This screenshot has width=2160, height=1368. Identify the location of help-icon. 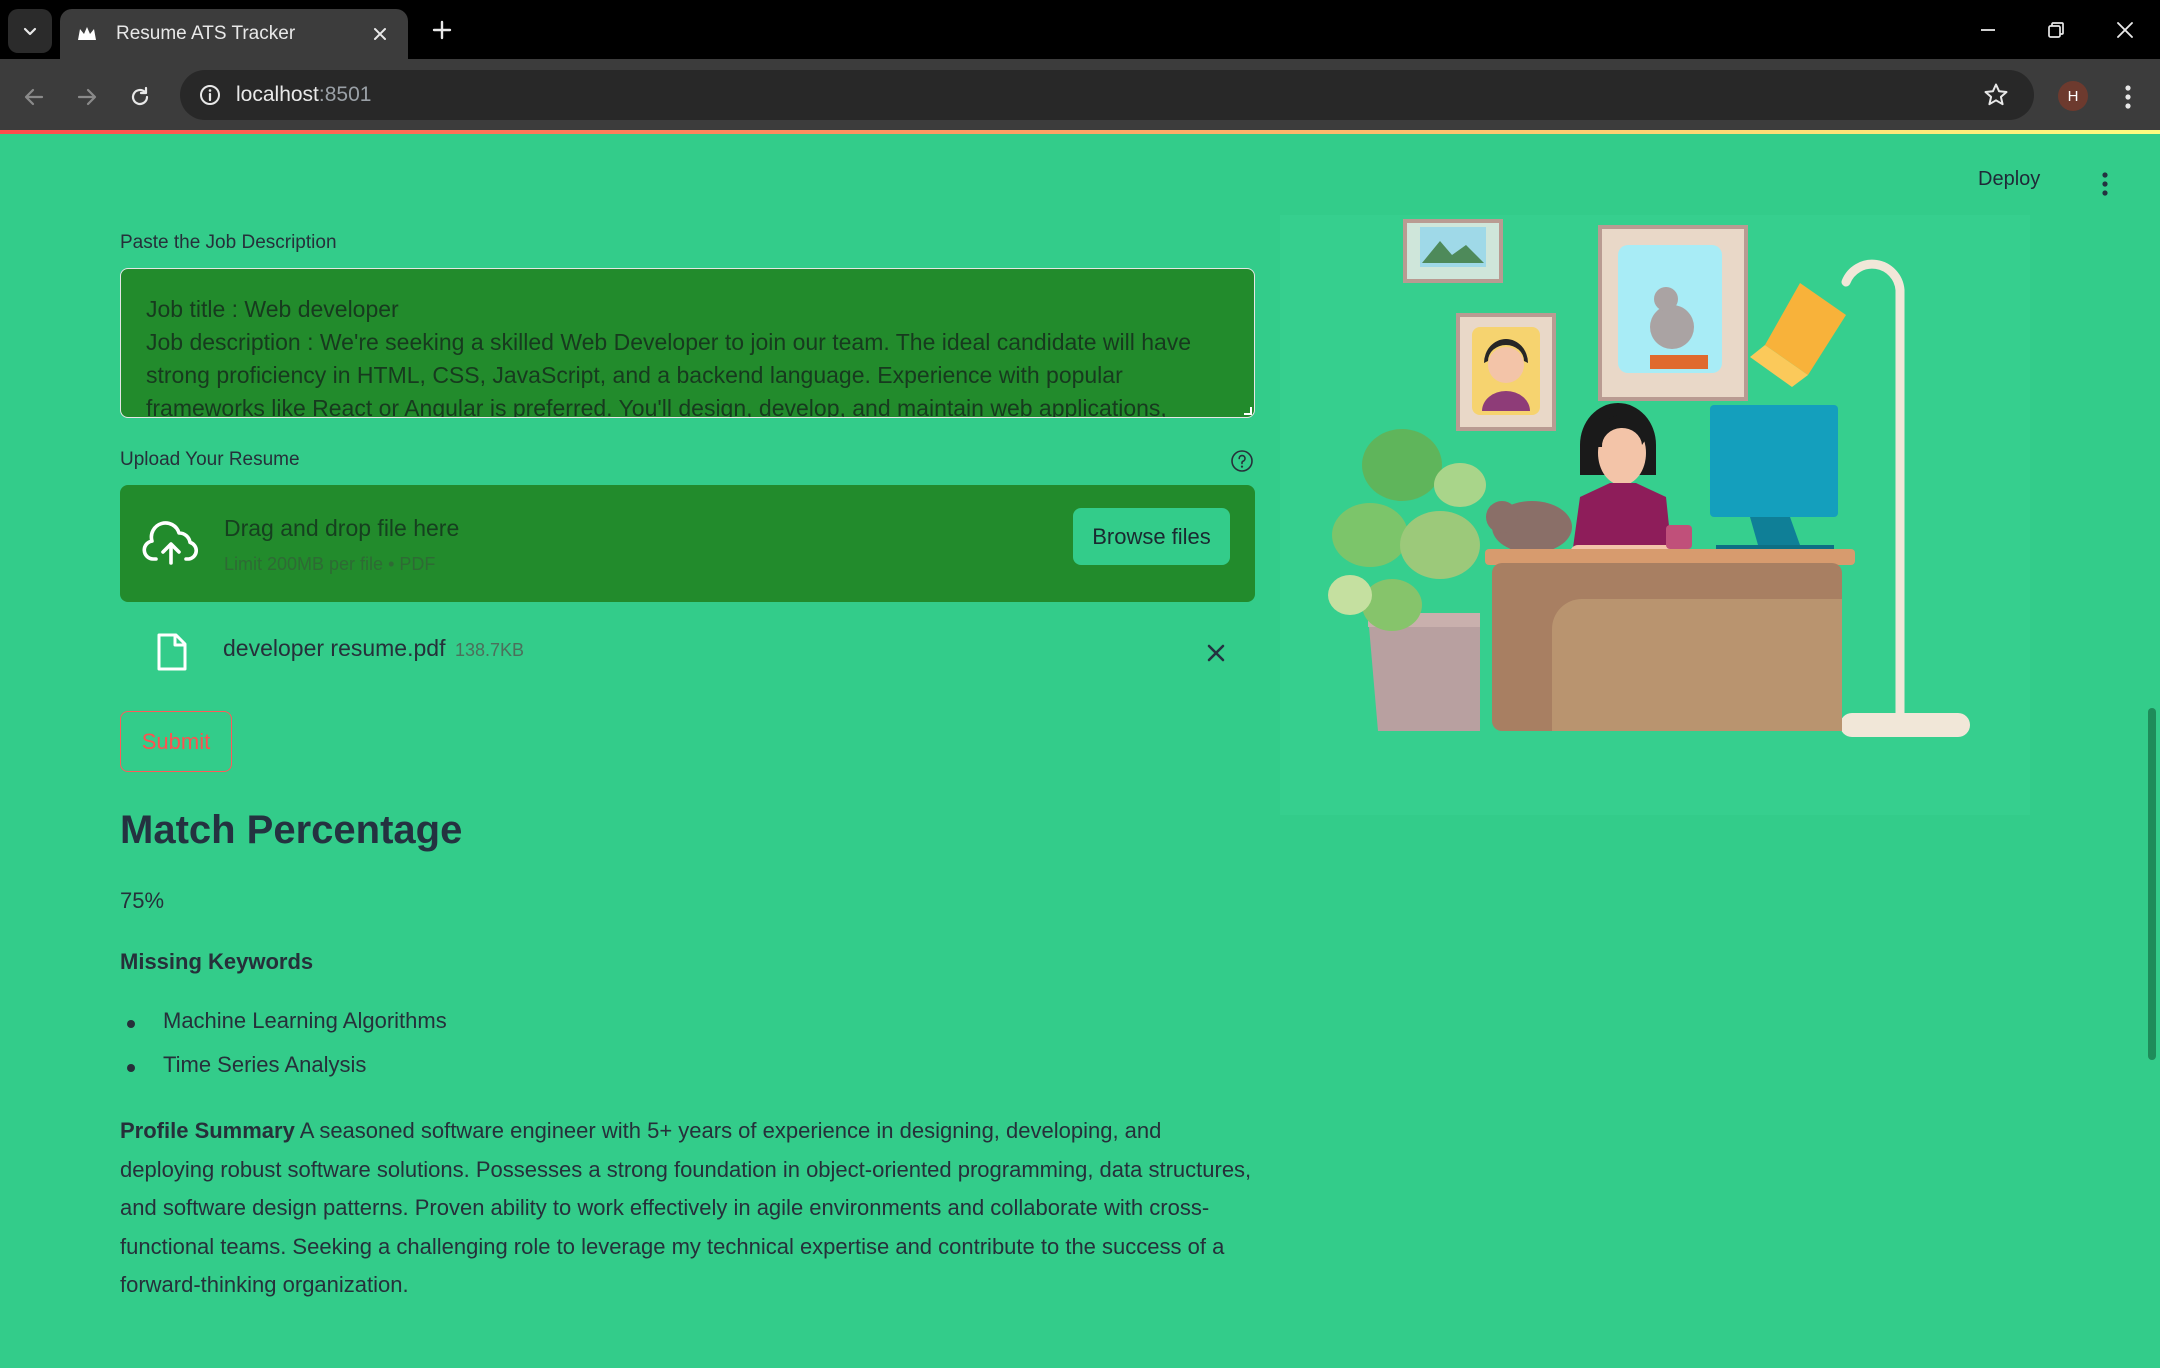
(1242, 461).